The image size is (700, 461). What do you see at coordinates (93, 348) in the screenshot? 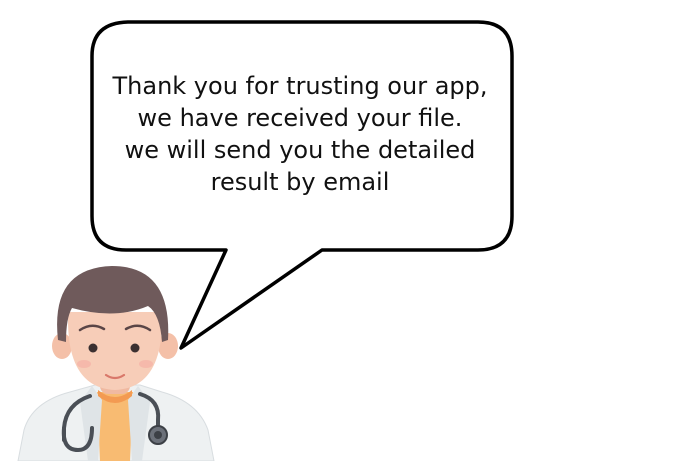
I see `eye-left` at bounding box center [93, 348].